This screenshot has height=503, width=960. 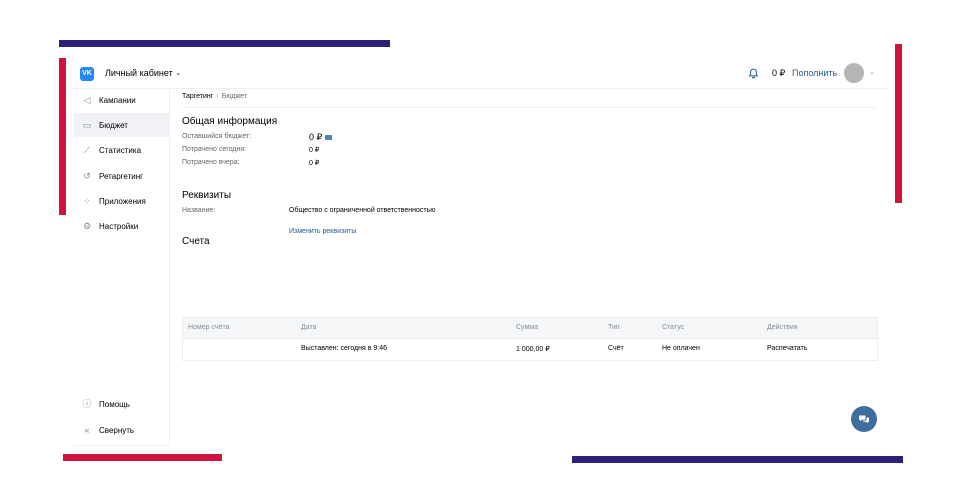 I want to click on invoice-status: Не оплачен, so click(x=681, y=348).